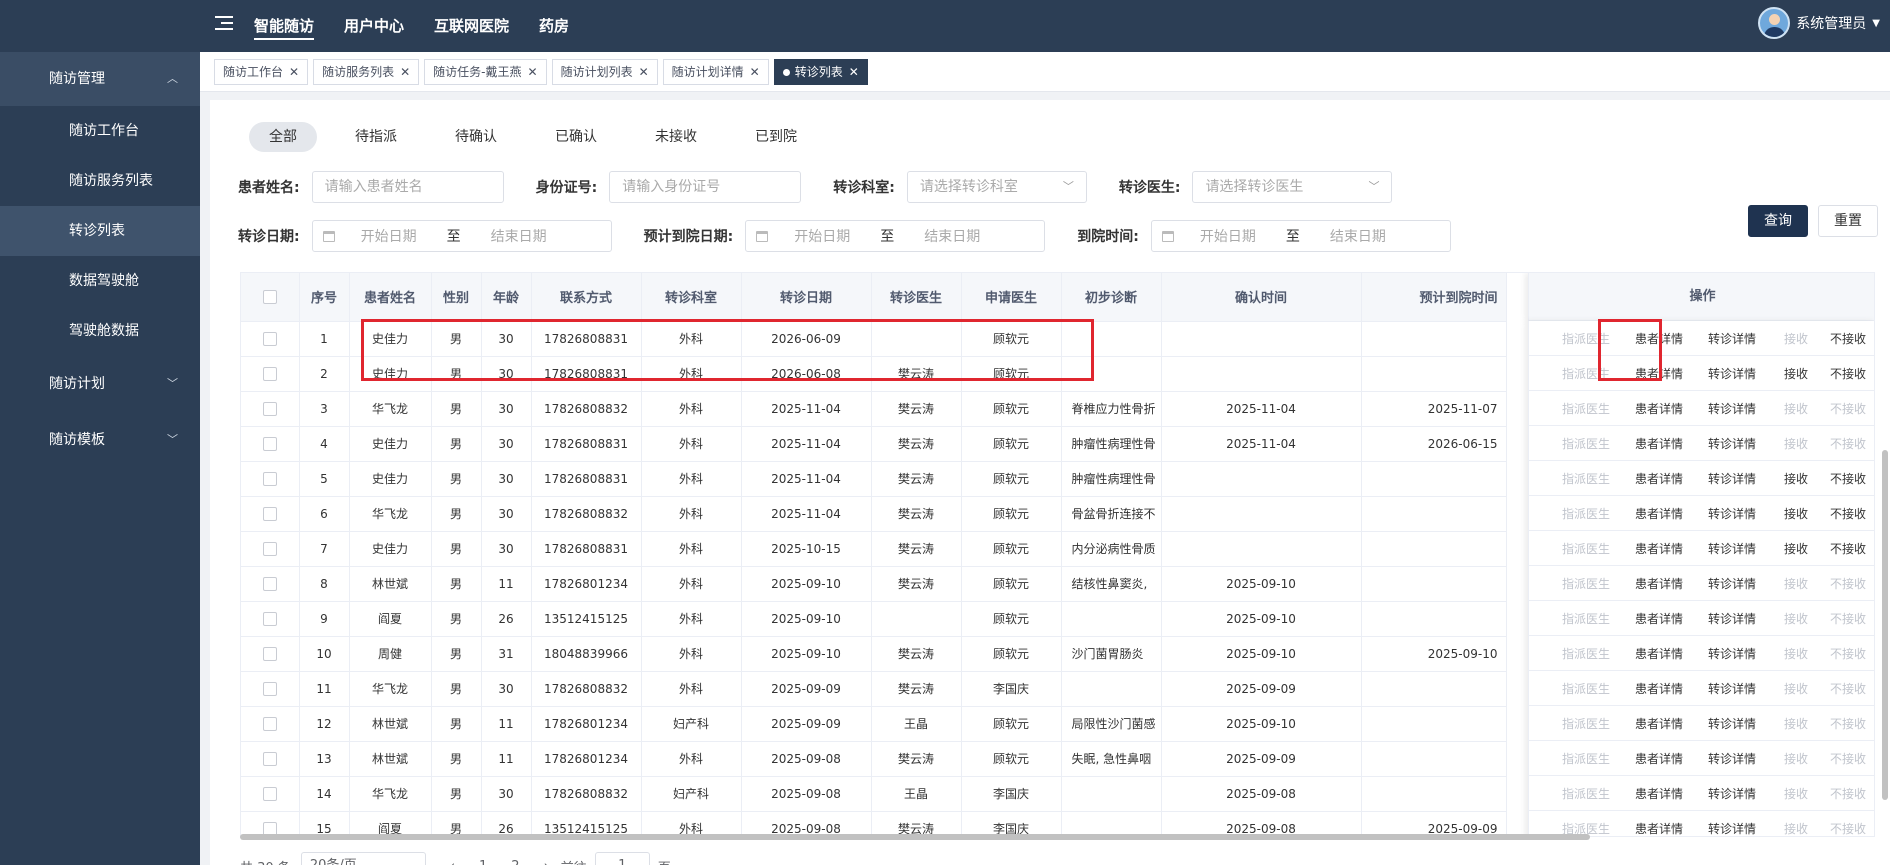  Describe the element at coordinates (604, 72) in the screenshot. I see `tab-plan-list: 随访计划列表 ✕` at that location.